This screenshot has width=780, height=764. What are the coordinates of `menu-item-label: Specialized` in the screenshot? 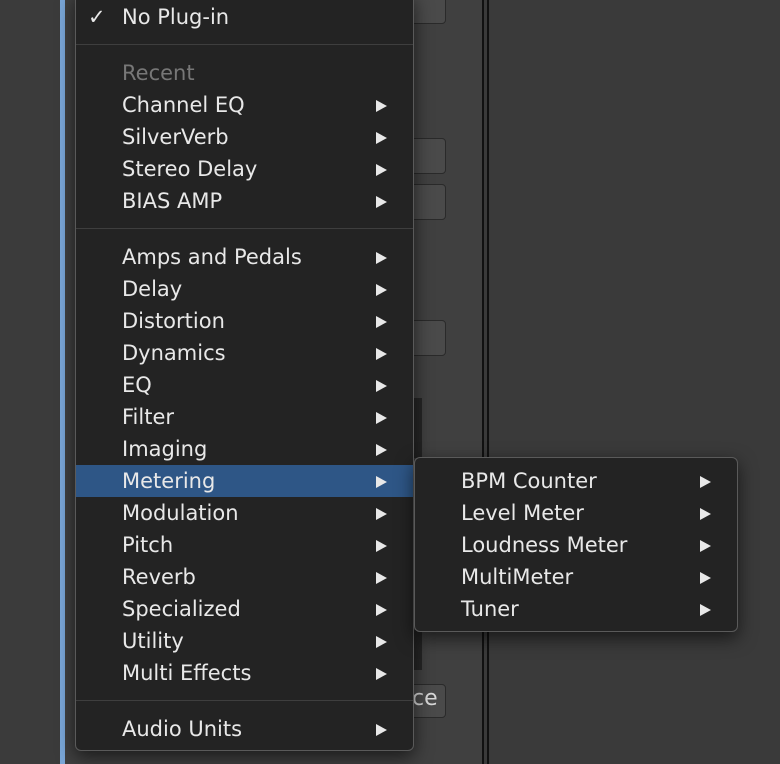 It's located at (181, 609).